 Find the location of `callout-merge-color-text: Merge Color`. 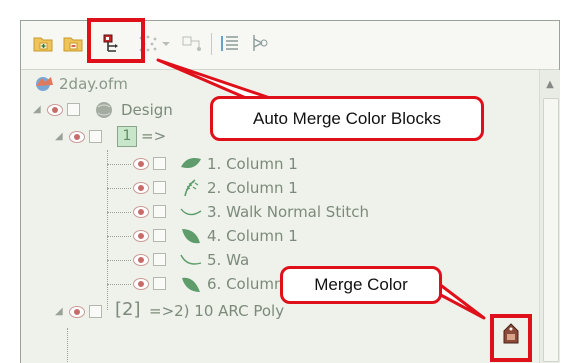

callout-merge-color-text: Merge Color is located at coordinates (361, 284).